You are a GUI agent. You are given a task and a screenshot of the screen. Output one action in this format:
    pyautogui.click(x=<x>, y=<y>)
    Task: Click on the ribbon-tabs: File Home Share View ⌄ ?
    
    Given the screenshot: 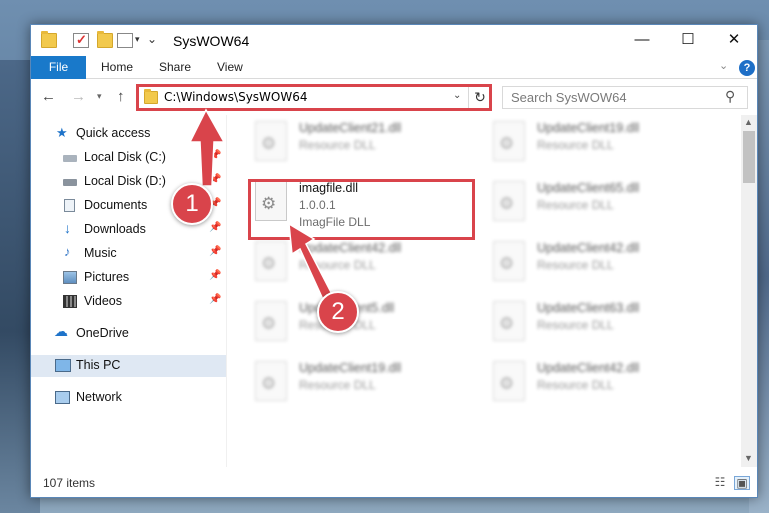 What is the action you would take?
    pyautogui.click(x=394, y=67)
    